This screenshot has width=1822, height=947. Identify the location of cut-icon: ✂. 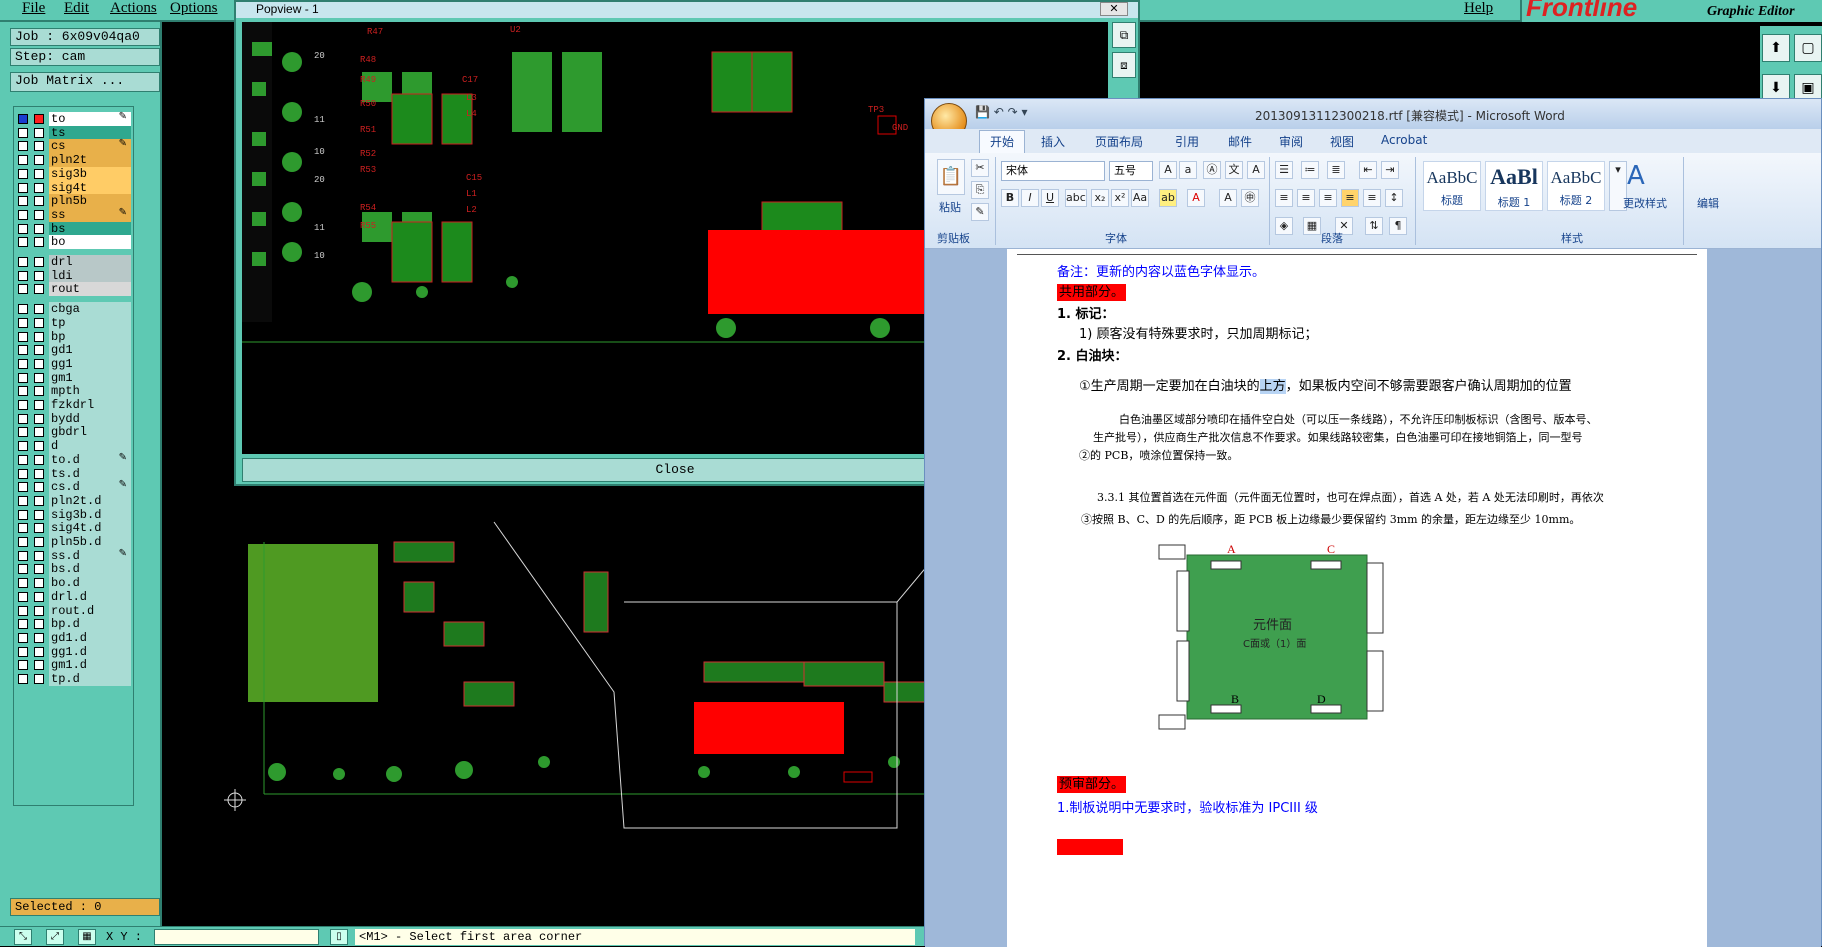
(980, 168).